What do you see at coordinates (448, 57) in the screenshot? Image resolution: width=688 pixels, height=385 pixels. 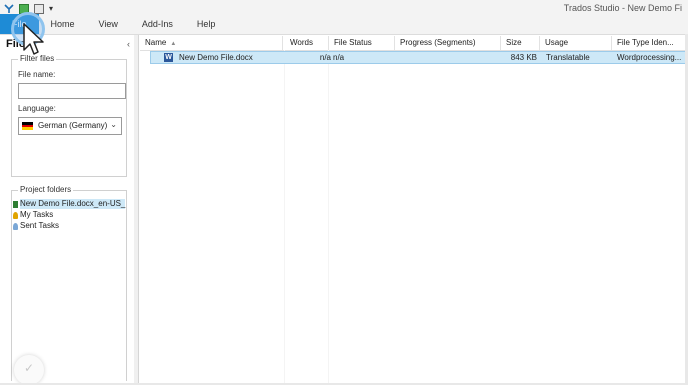 I see `cell-progress` at bounding box center [448, 57].